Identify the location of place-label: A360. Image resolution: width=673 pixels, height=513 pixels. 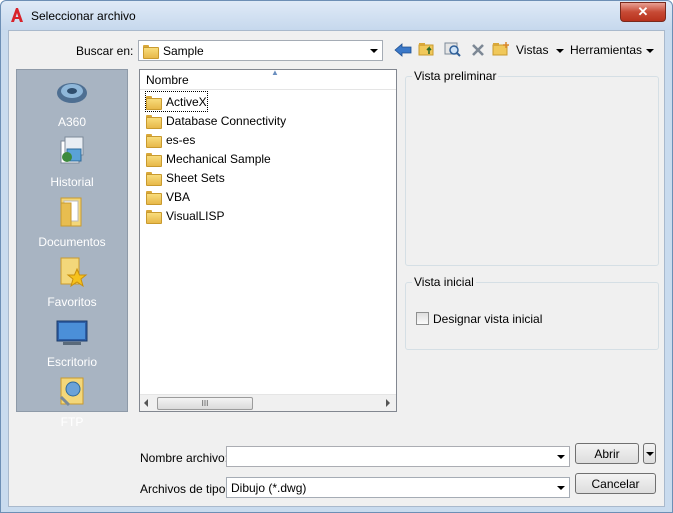
(72, 122).